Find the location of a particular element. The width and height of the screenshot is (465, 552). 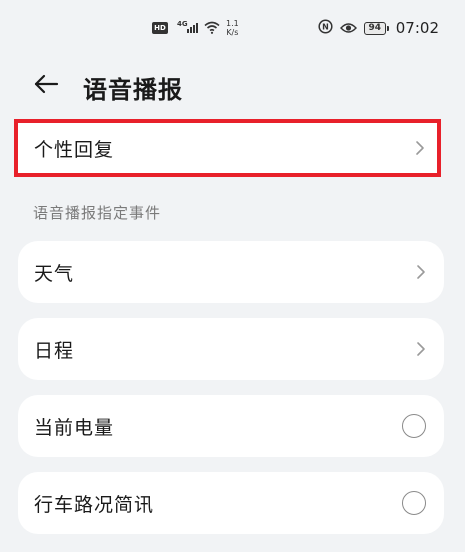

back-button is located at coordinates (46, 86).